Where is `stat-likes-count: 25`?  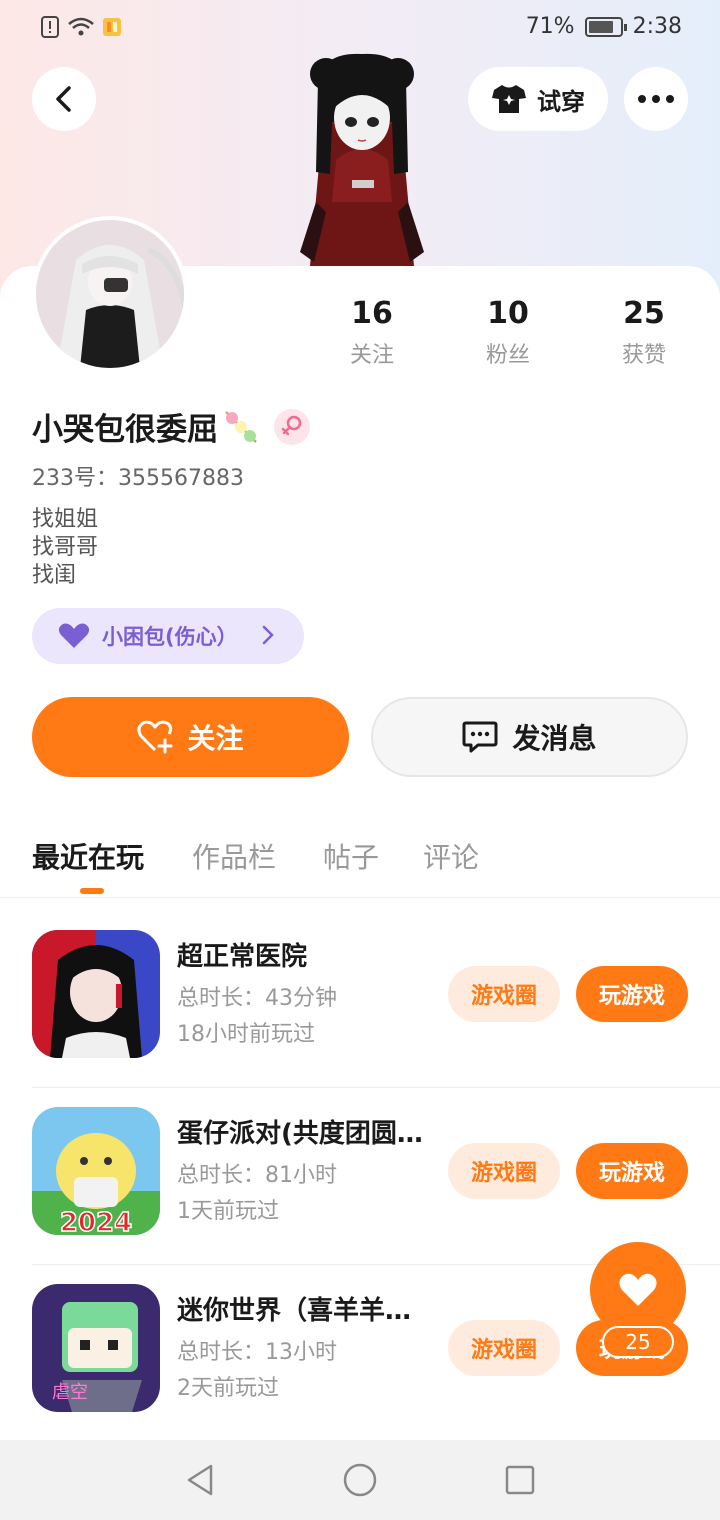 stat-likes-count: 25 is located at coordinates (644, 313).